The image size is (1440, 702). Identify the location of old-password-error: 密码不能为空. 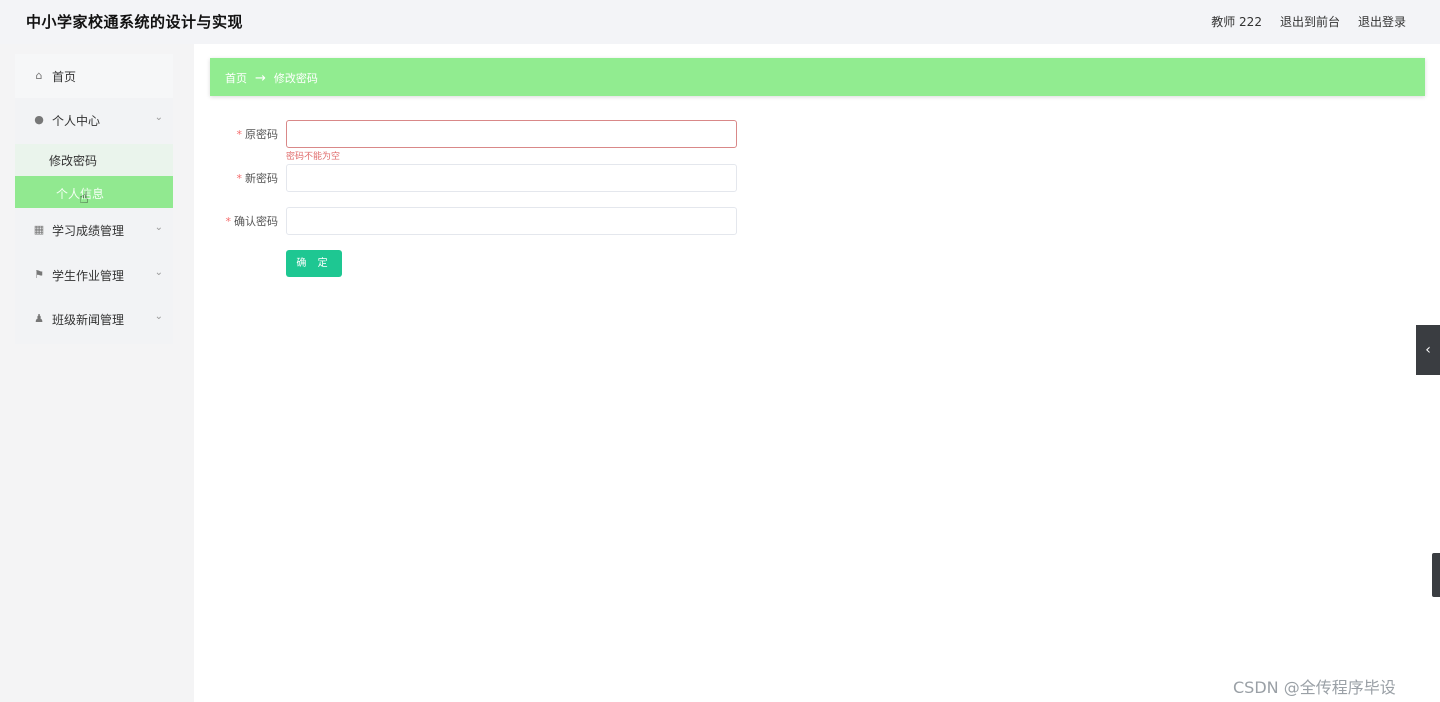
(313, 157).